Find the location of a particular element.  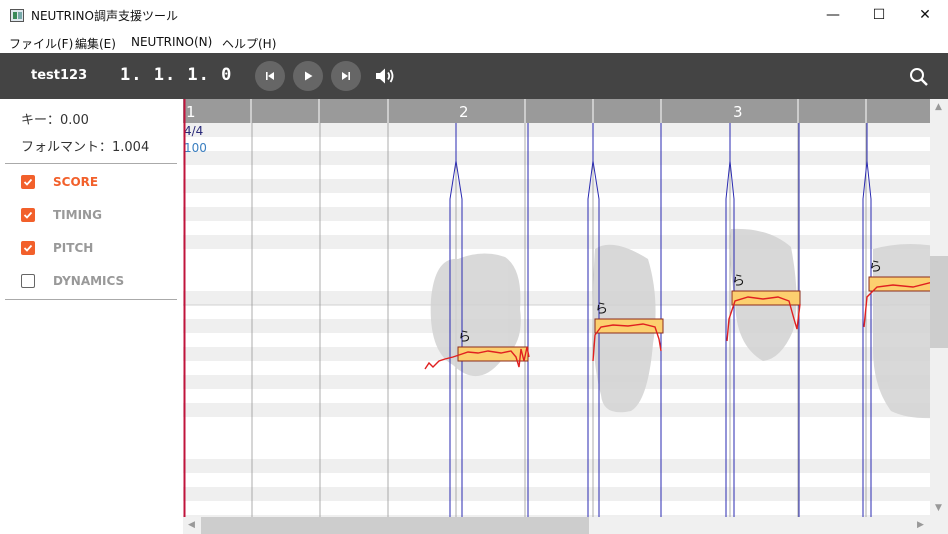

position-readout: 1. 1. 1. 0 is located at coordinates (176, 75).